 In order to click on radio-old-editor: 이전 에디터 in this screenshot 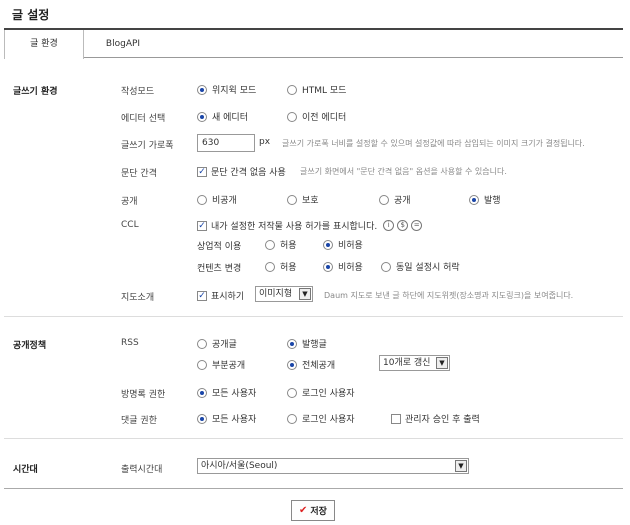, I will do `click(316, 116)`.